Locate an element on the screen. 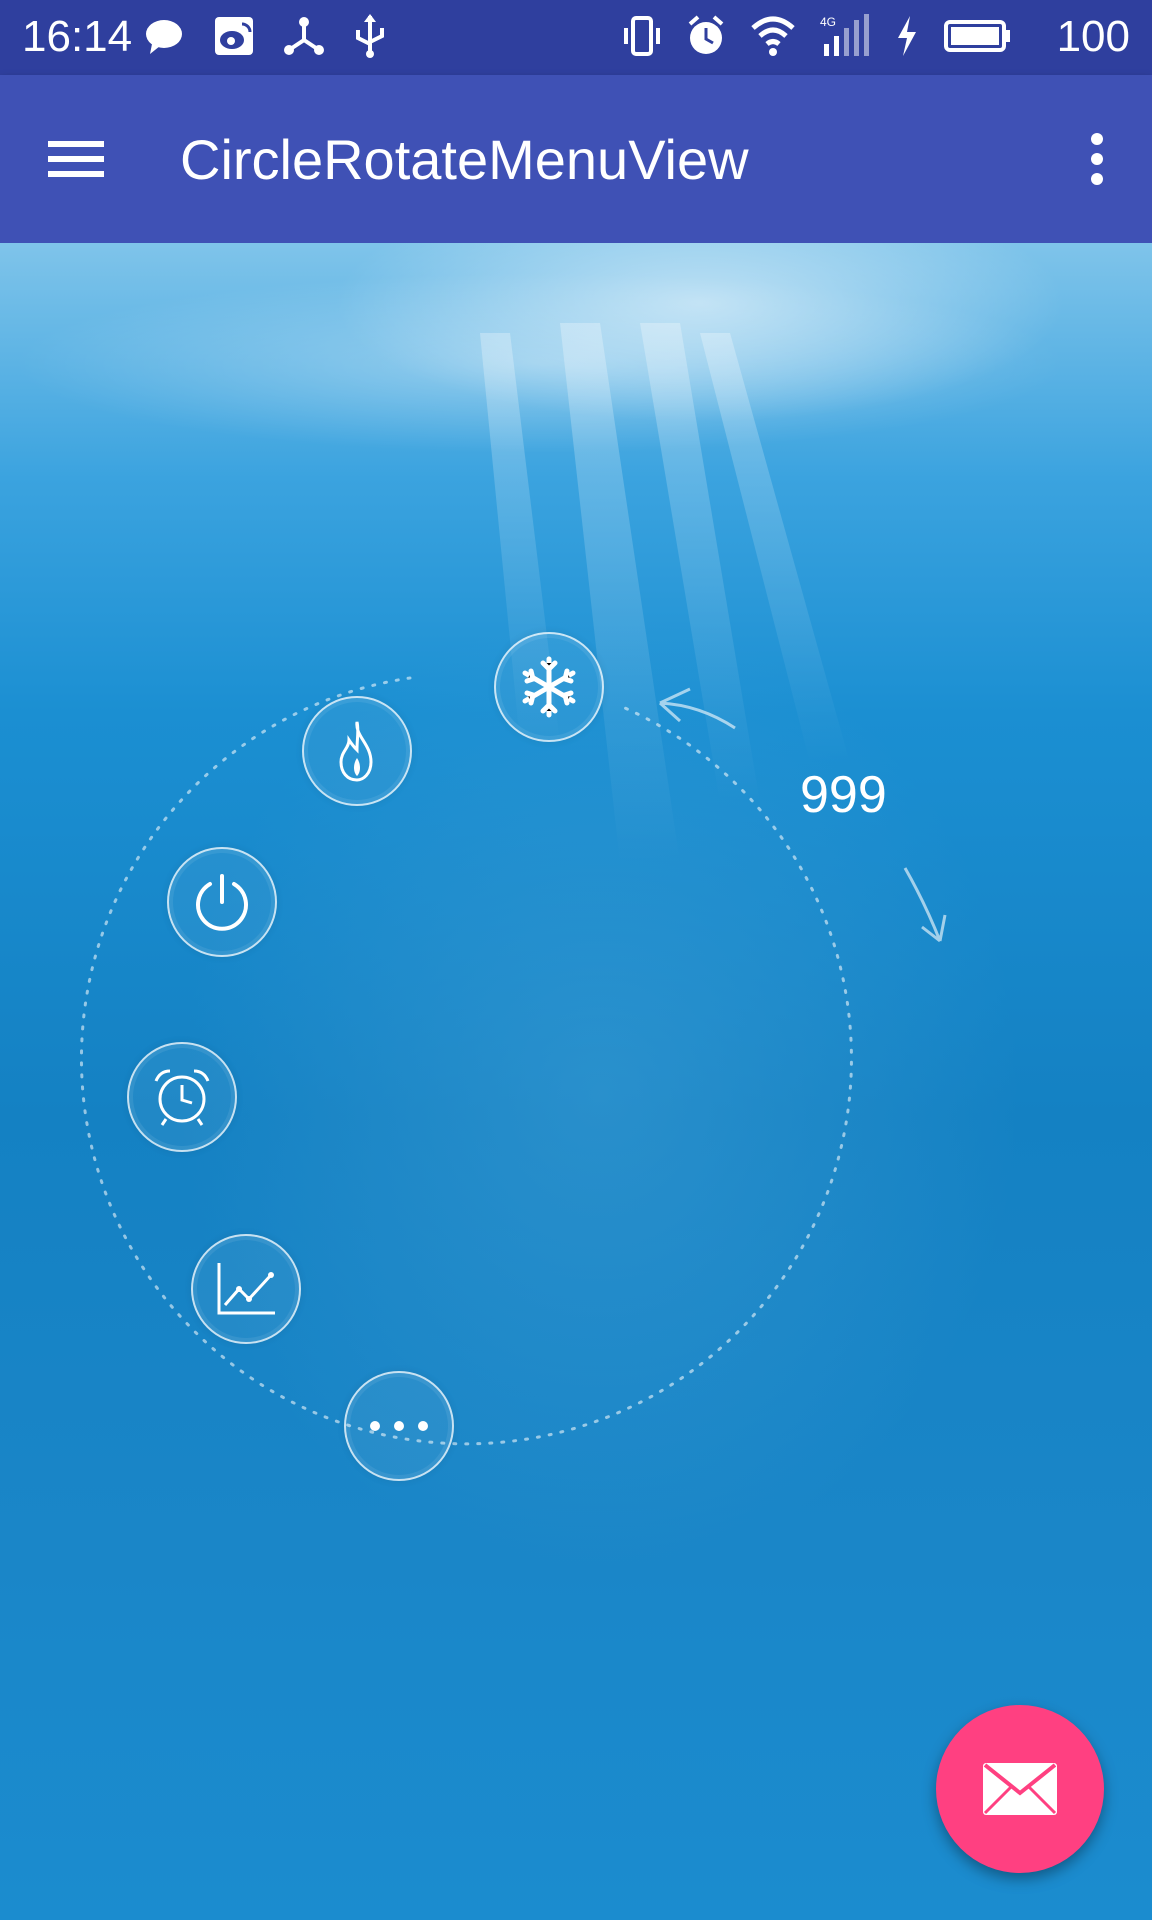  weibo-icon is located at coordinates (234, 36).